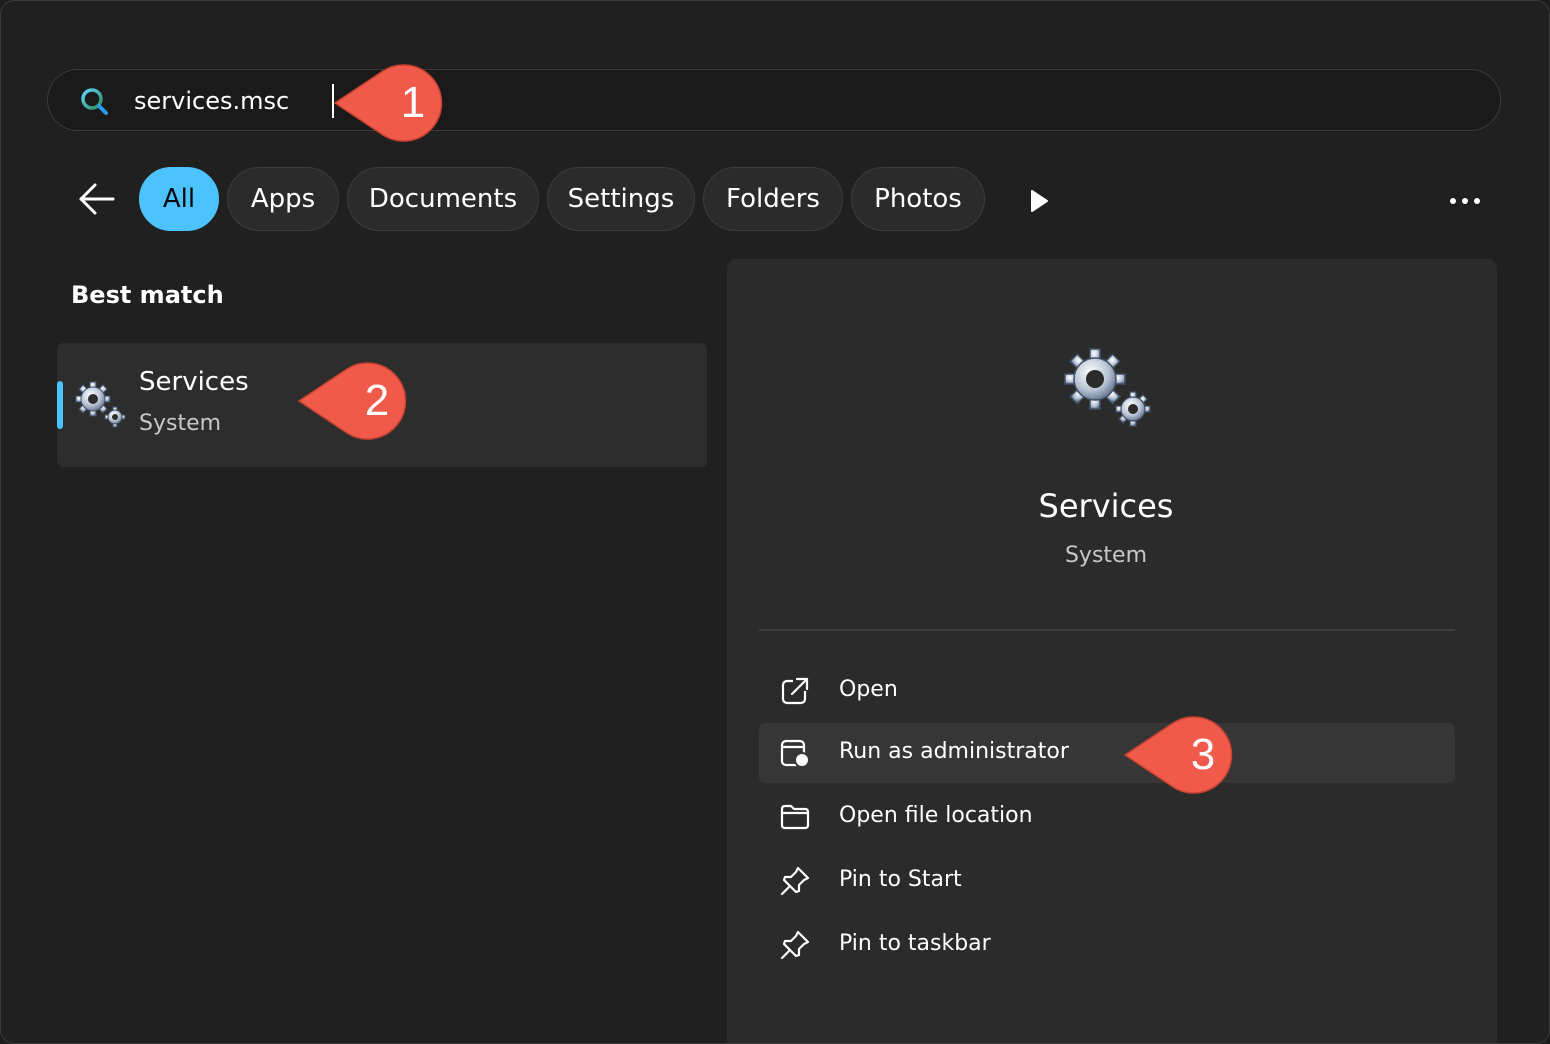  Describe the element at coordinates (936, 815) in the screenshot. I see `action-label: Open file location` at that location.